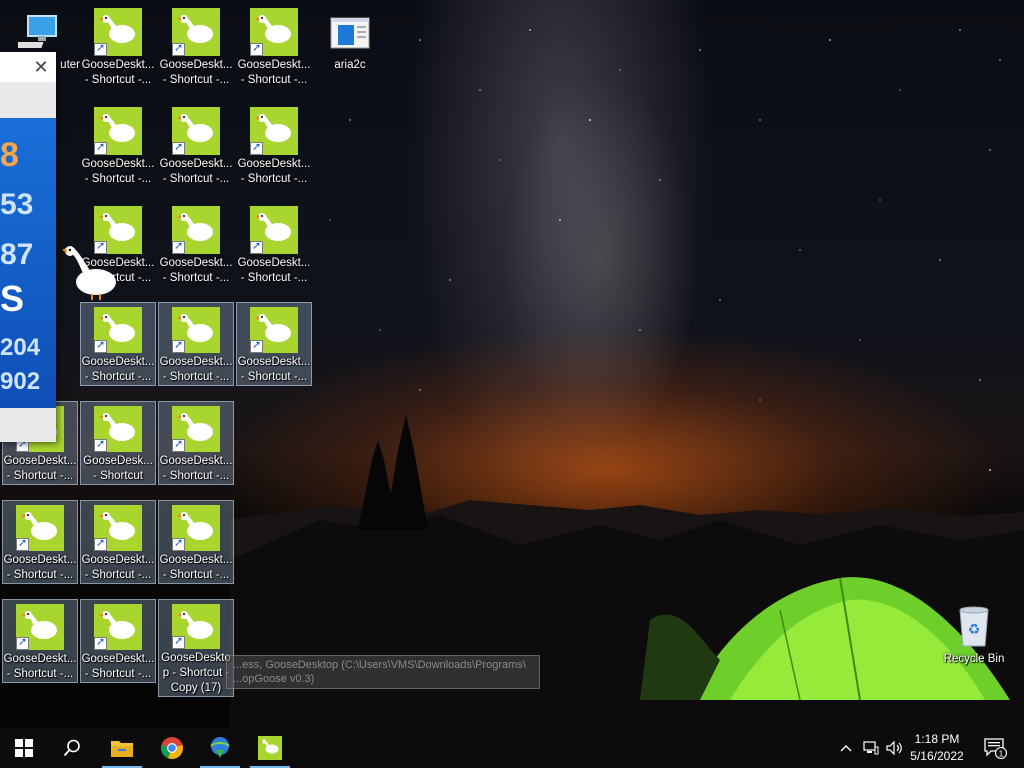 Image resolution: width=1024 pixels, height=768 pixels. What do you see at coordinates (196, 673) in the screenshot?
I see `desktop-icon-label: GooseDesktop - Shortcut - Copy (17)` at bounding box center [196, 673].